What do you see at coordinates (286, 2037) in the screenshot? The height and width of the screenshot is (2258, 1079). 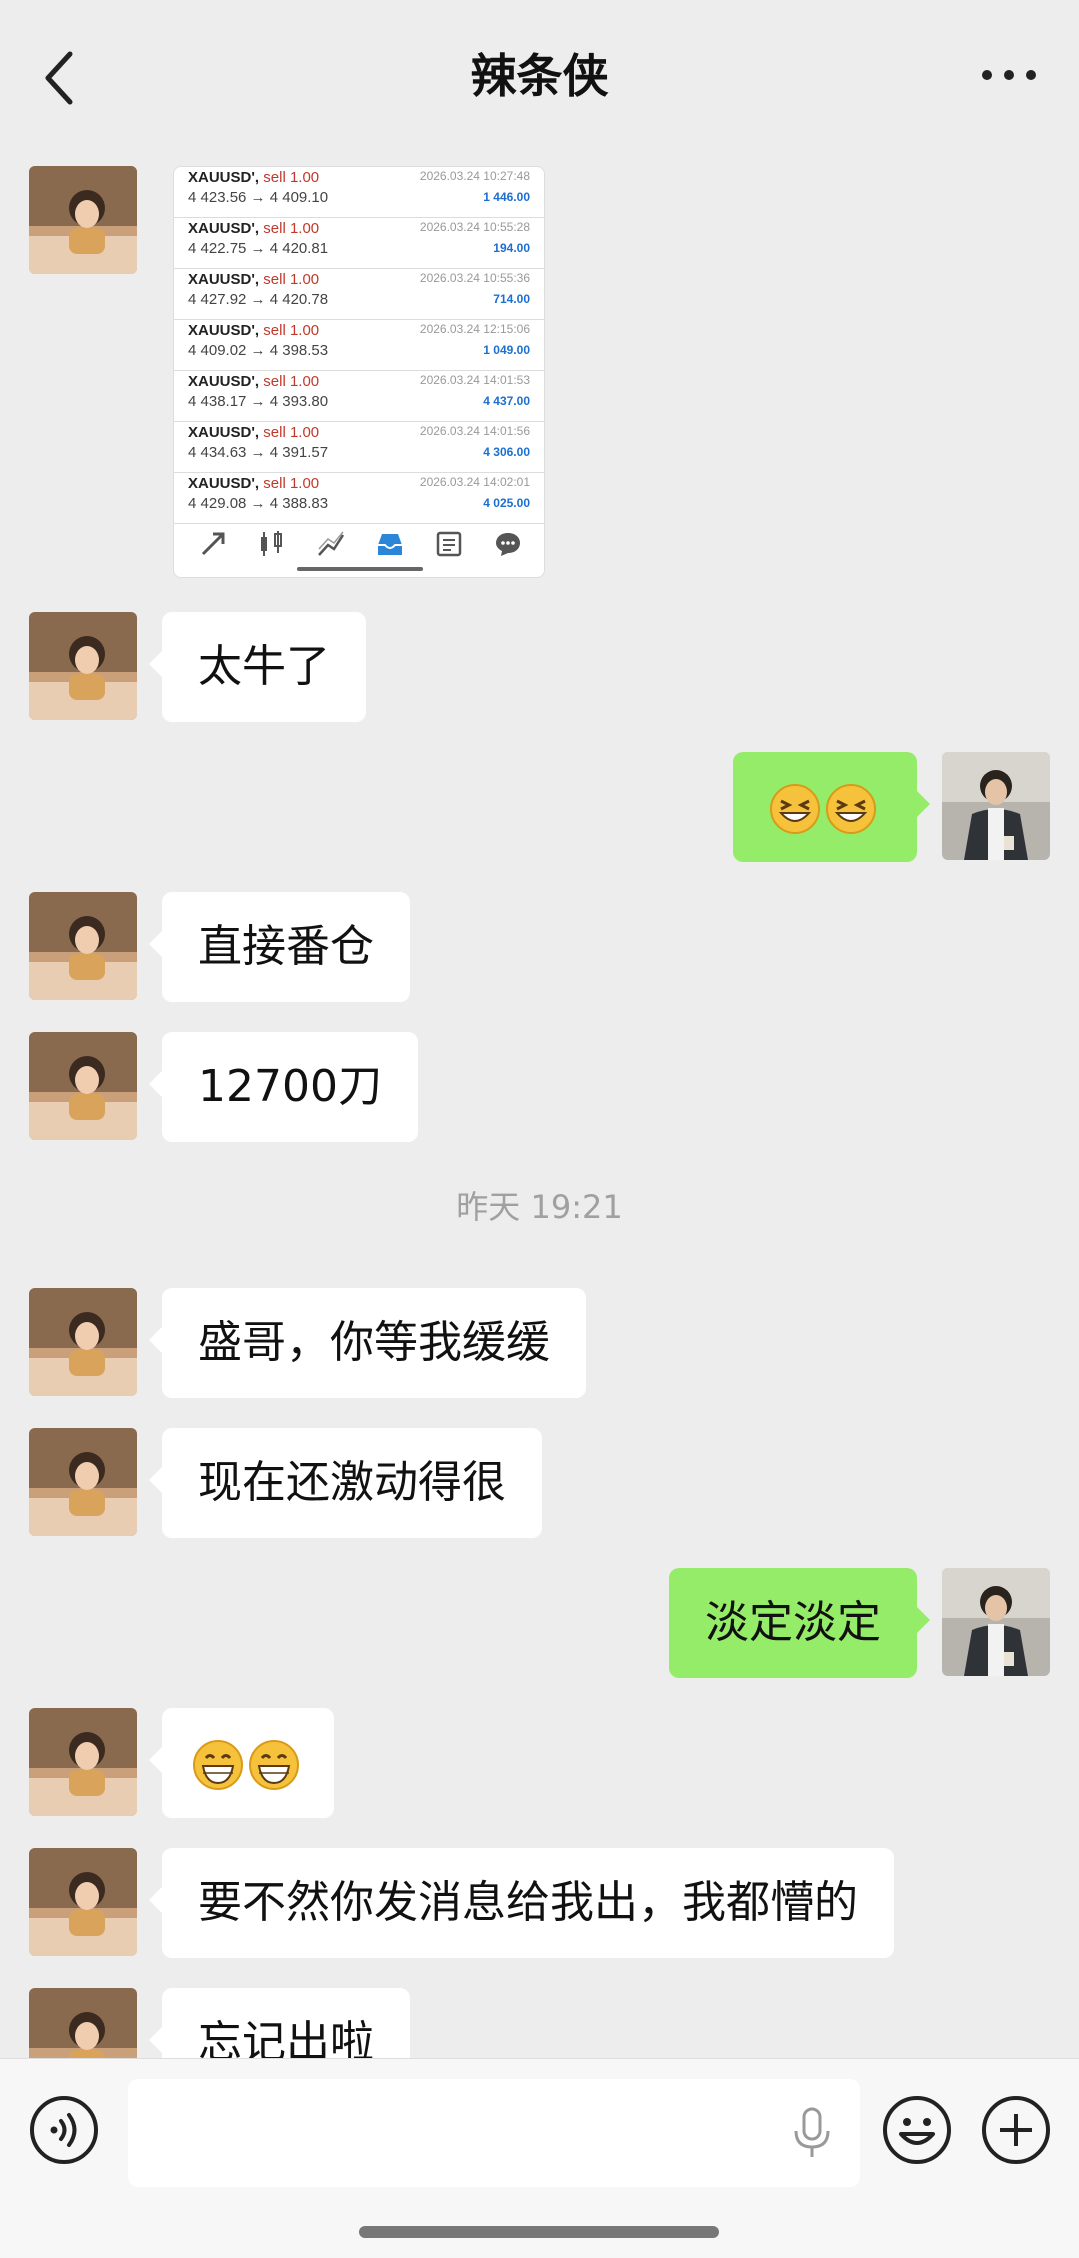 I see `message-text: 忘记出啦` at bounding box center [286, 2037].